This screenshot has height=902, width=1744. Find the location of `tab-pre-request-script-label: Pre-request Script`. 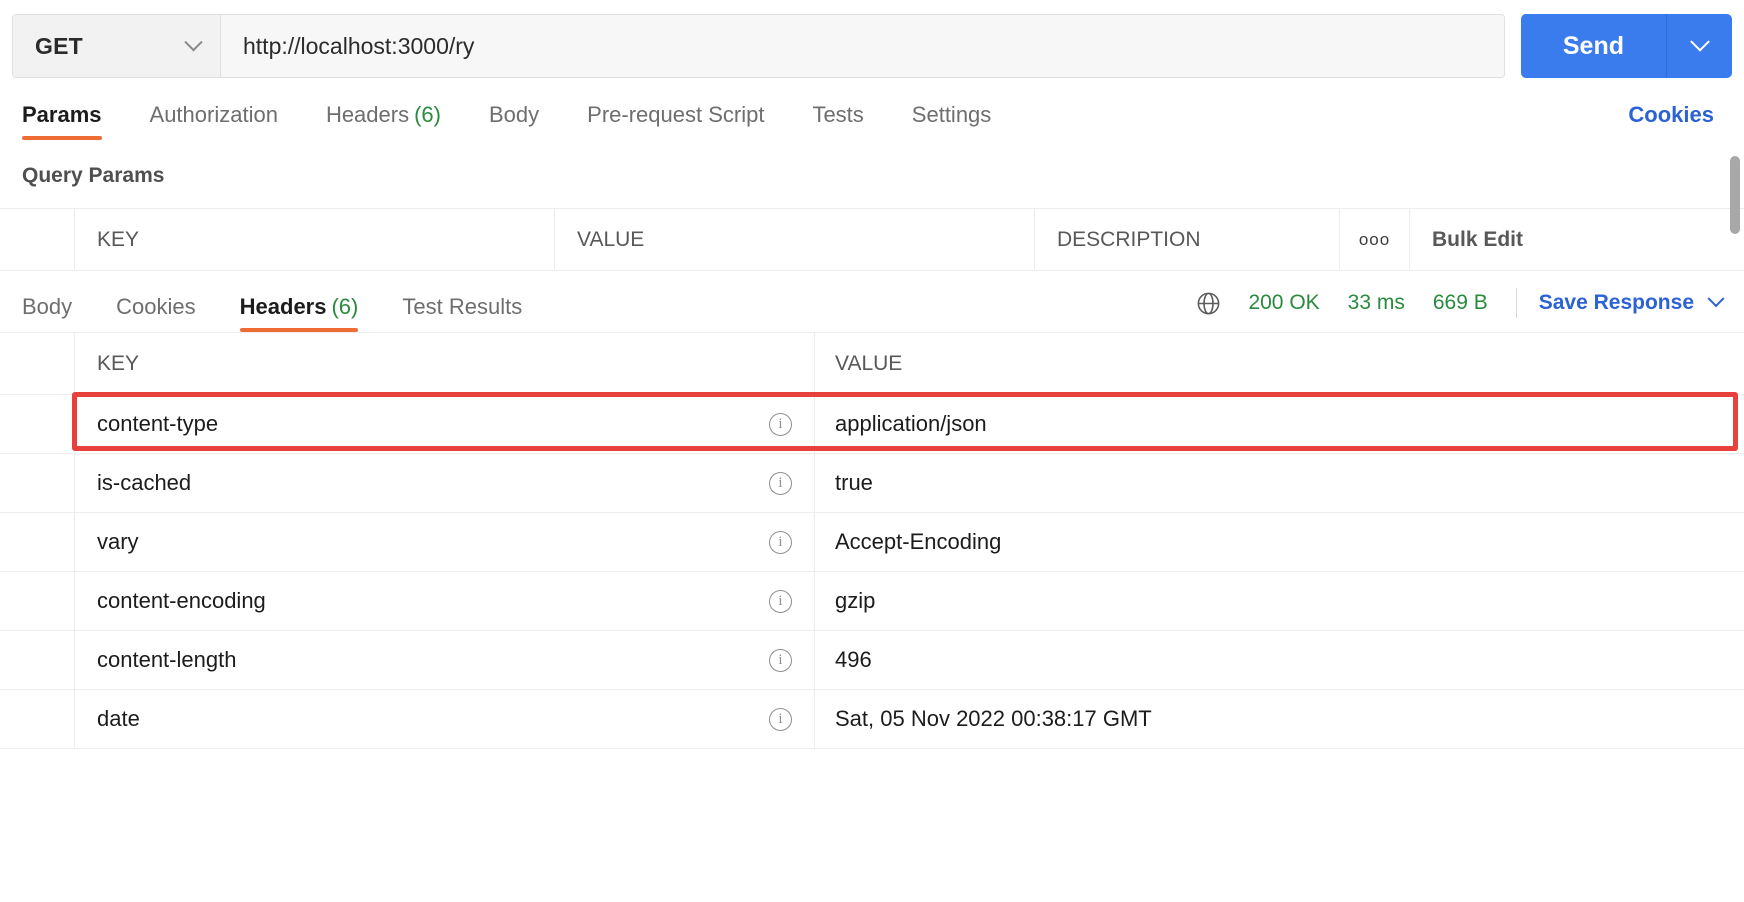

tab-pre-request-script-label: Pre-request Script is located at coordinates (676, 114).